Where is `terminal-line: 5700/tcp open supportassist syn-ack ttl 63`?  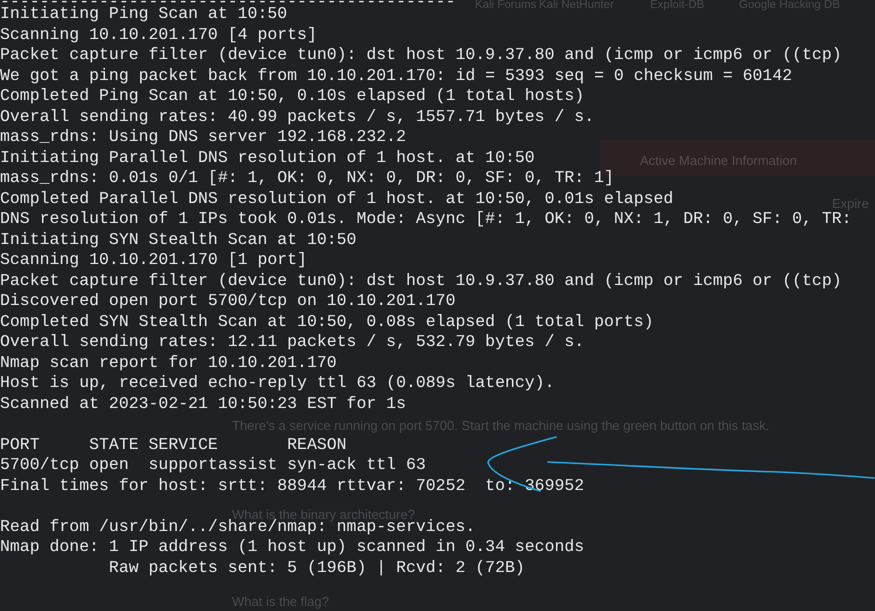
terminal-line: 5700/tcp open supportassist syn-ack ttl 63 is located at coordinates (213, 465).